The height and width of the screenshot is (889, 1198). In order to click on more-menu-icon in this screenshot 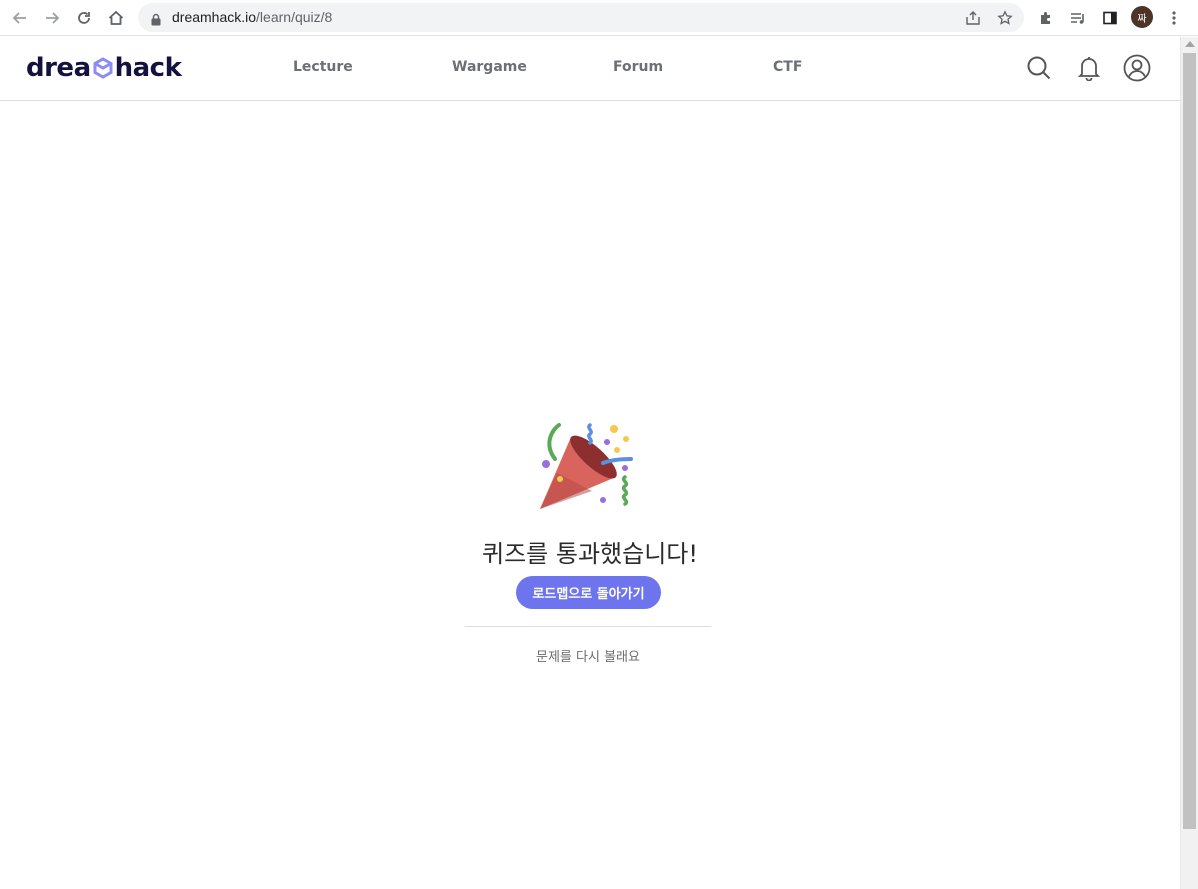, I will do `click(1174, 18)`.